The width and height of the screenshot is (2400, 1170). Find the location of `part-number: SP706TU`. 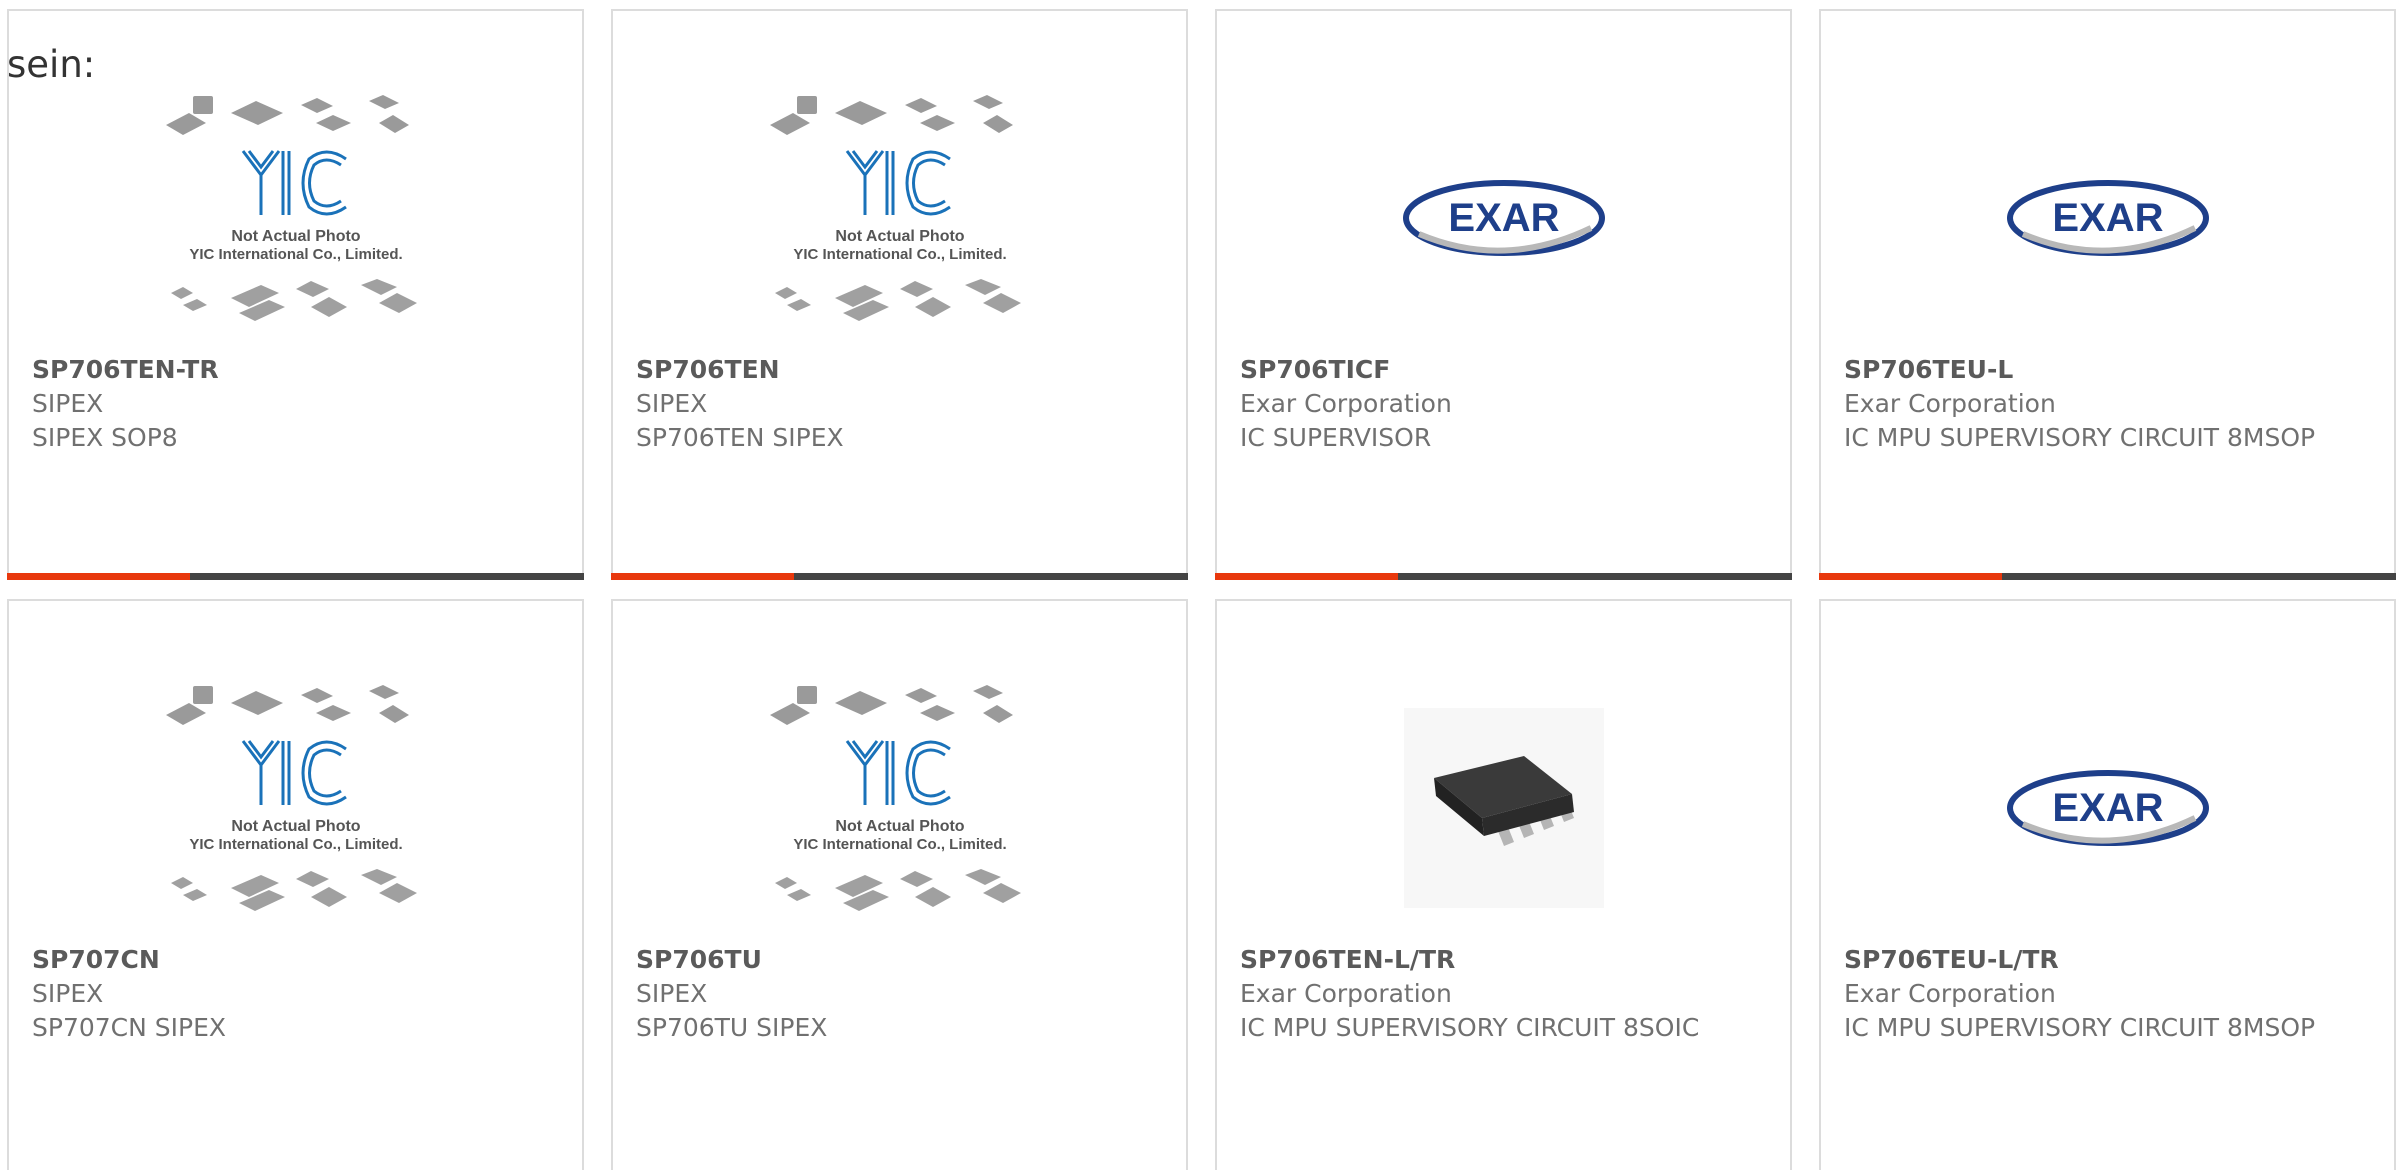

part-number: SP706TU is located at coordinates (901, 960).